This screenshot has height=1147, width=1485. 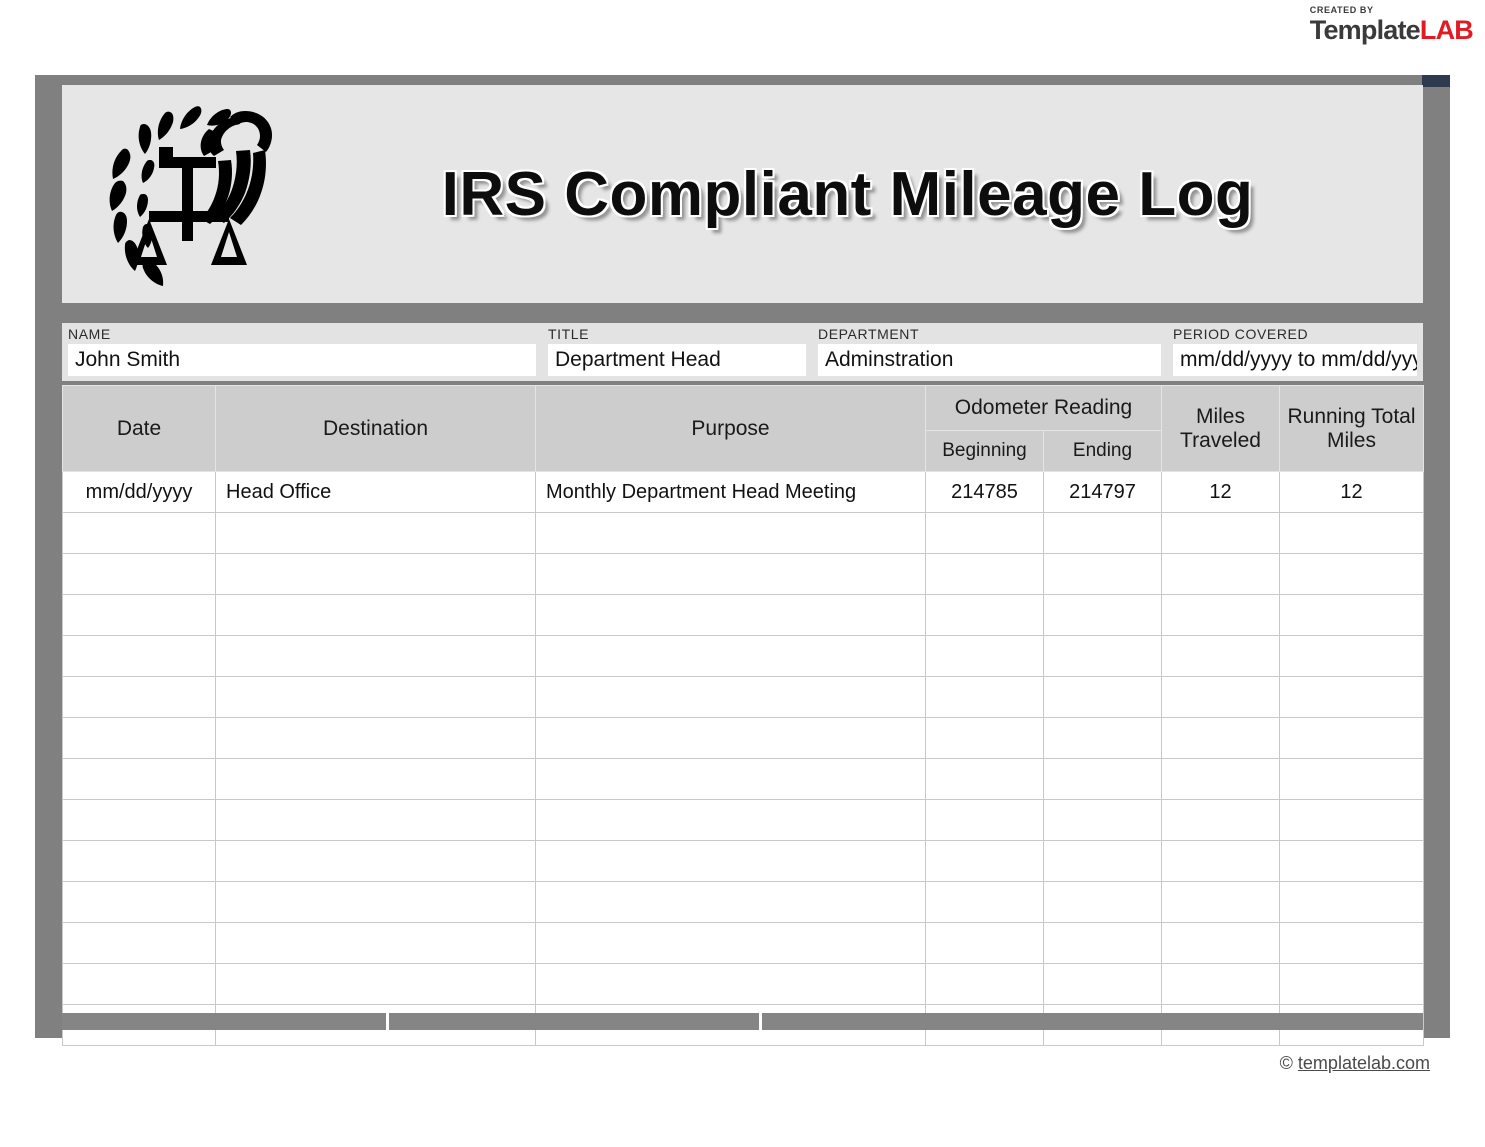 What do you see at coordinates (1351, 492) in the screenshot?
I see `cell-running-total: 12` at bounding box center [1351, 492].